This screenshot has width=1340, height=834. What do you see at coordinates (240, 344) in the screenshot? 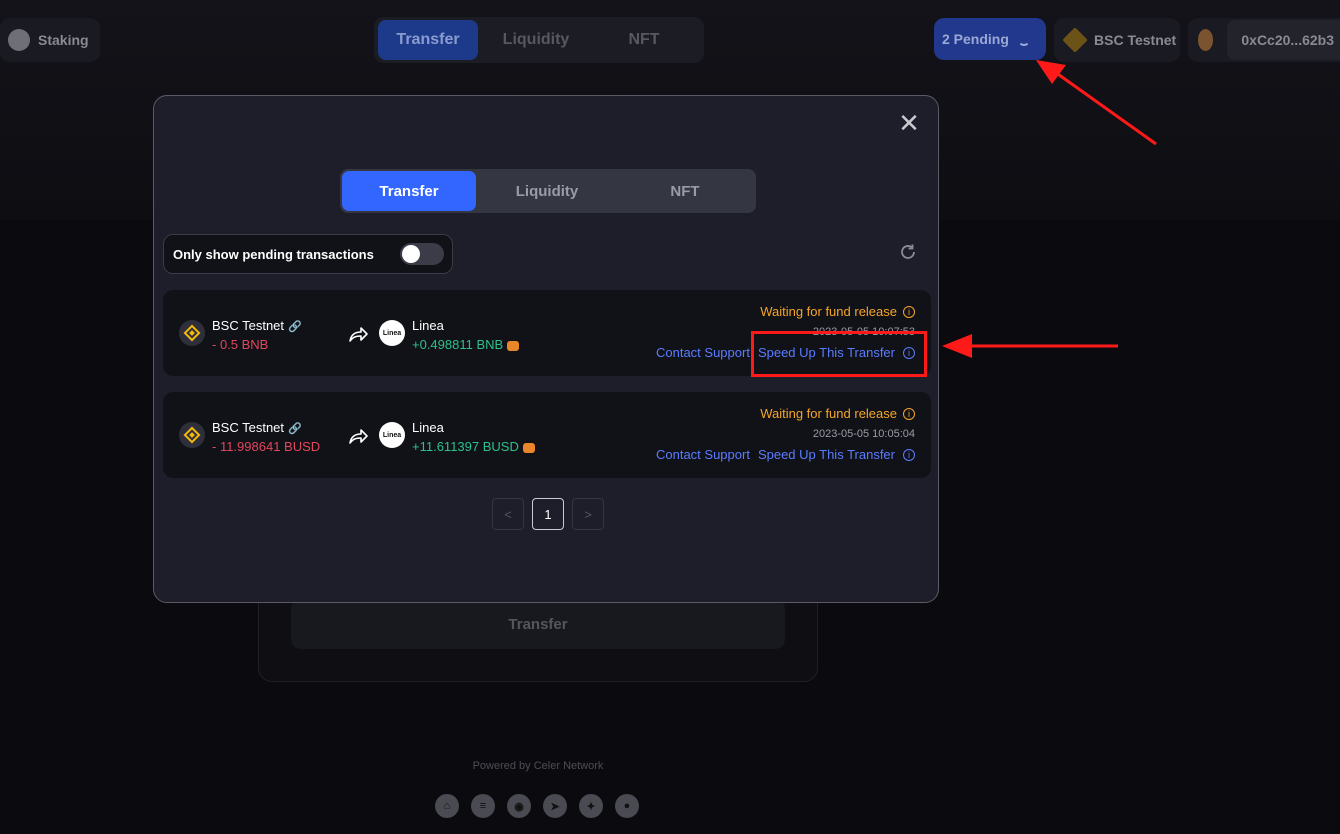
I see `from-amount: - 0.5 BNB` at bounding box center [240, 344].